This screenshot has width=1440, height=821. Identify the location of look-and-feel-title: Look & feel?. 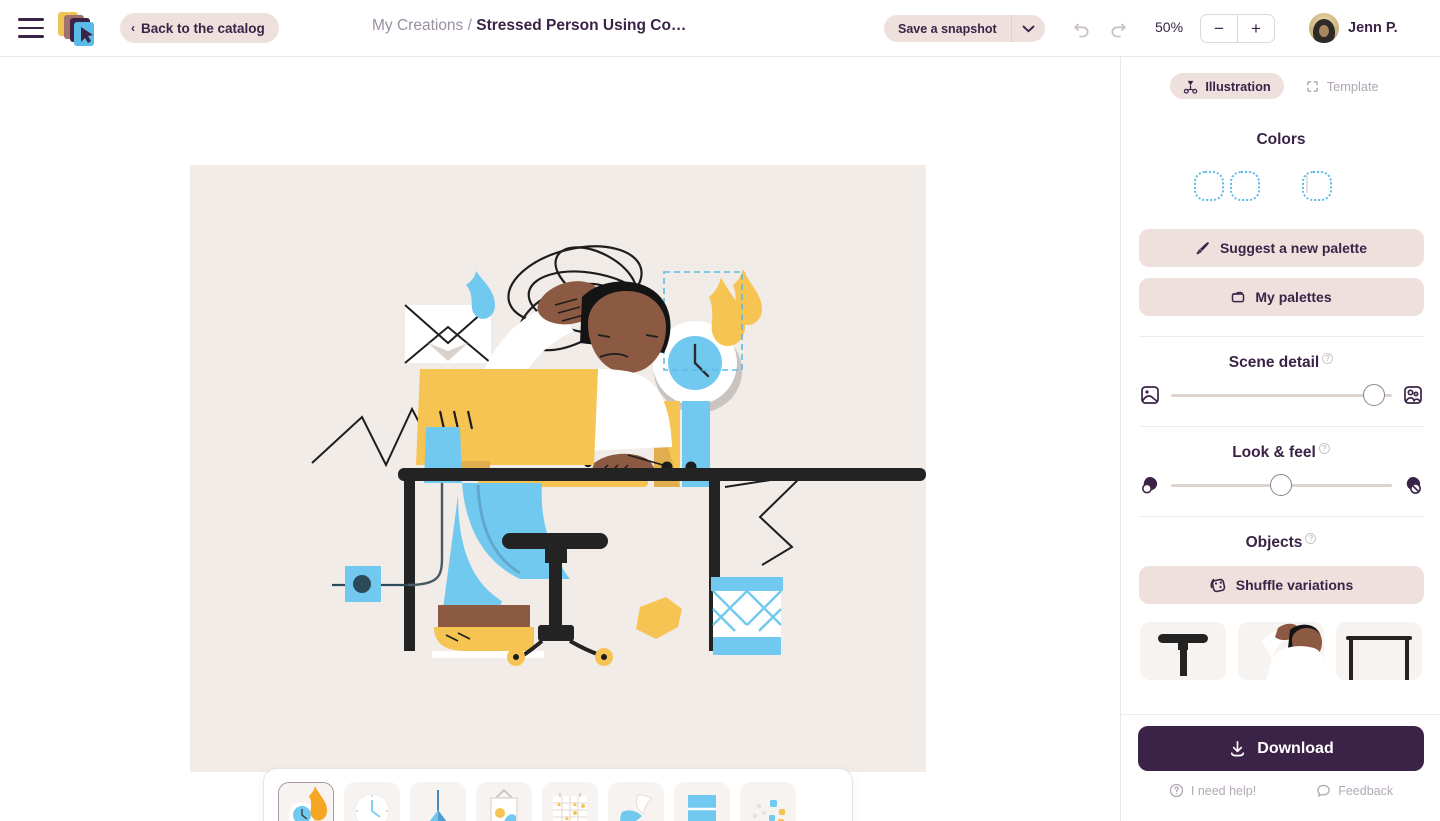
(1280, 452).